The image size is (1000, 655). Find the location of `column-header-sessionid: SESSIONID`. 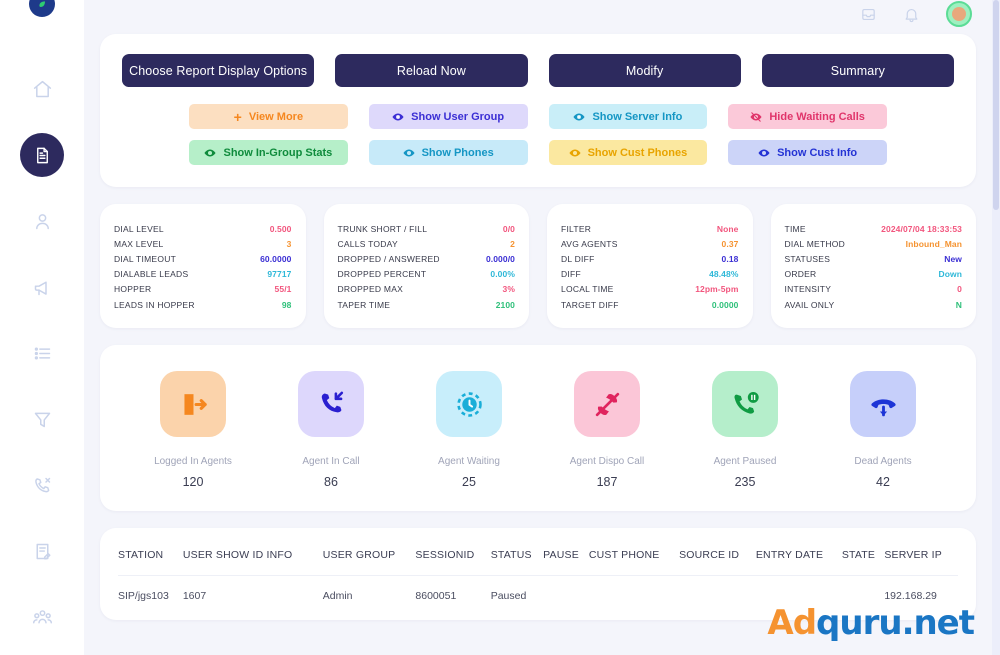

column-header-sessionid: SESSIONID is located at coordinates (452, 552).